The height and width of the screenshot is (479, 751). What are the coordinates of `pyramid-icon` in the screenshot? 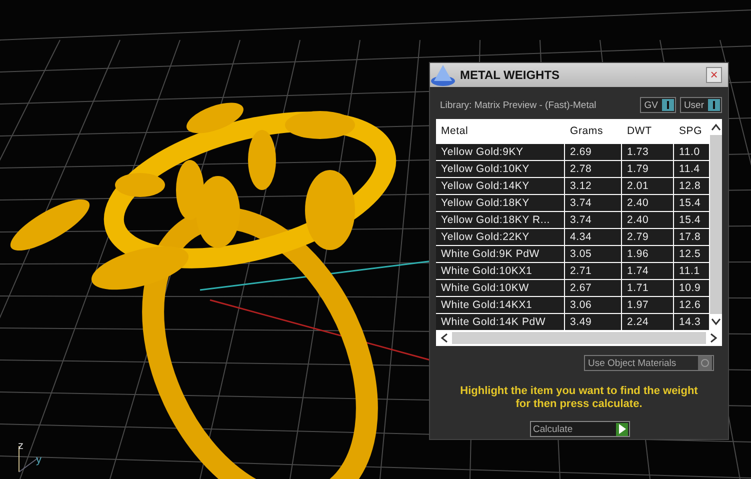 It's located at (443, 75).